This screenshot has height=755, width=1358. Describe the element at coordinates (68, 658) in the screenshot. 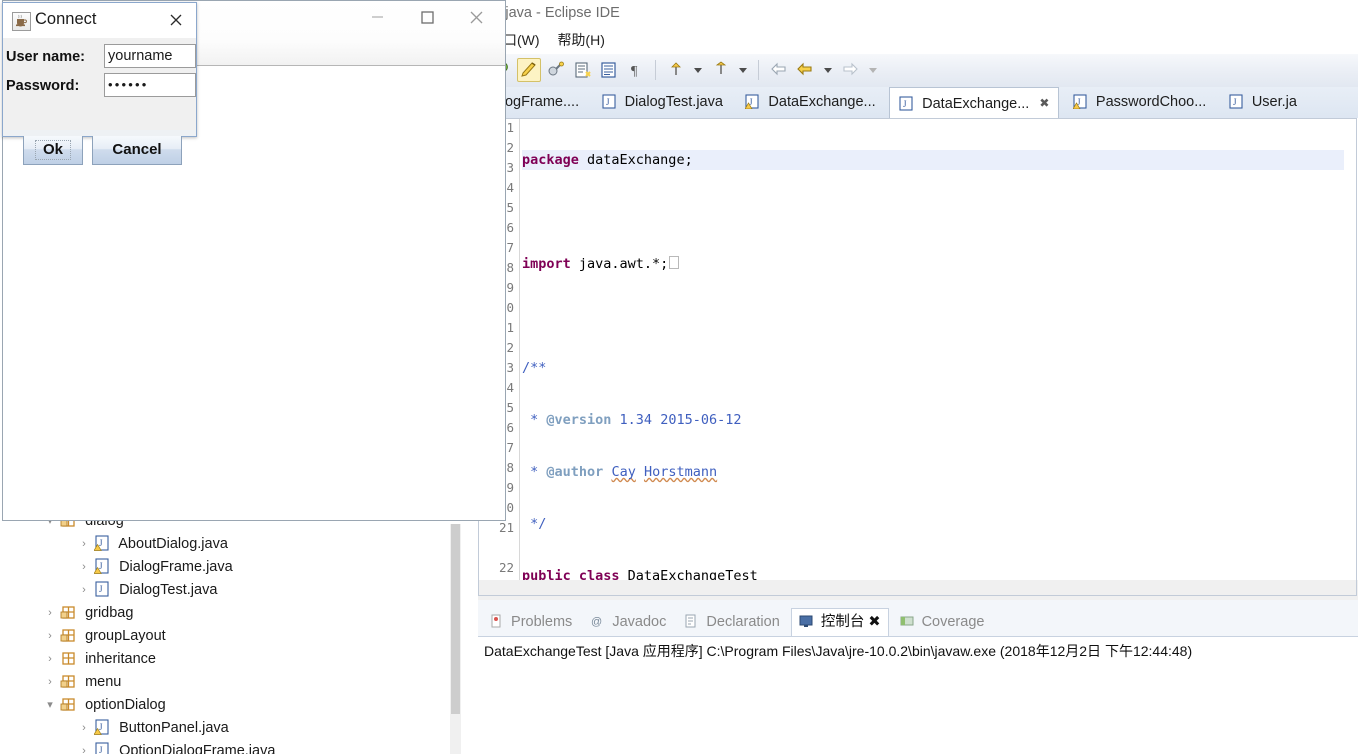

I see `package-plain-icon` at that location.